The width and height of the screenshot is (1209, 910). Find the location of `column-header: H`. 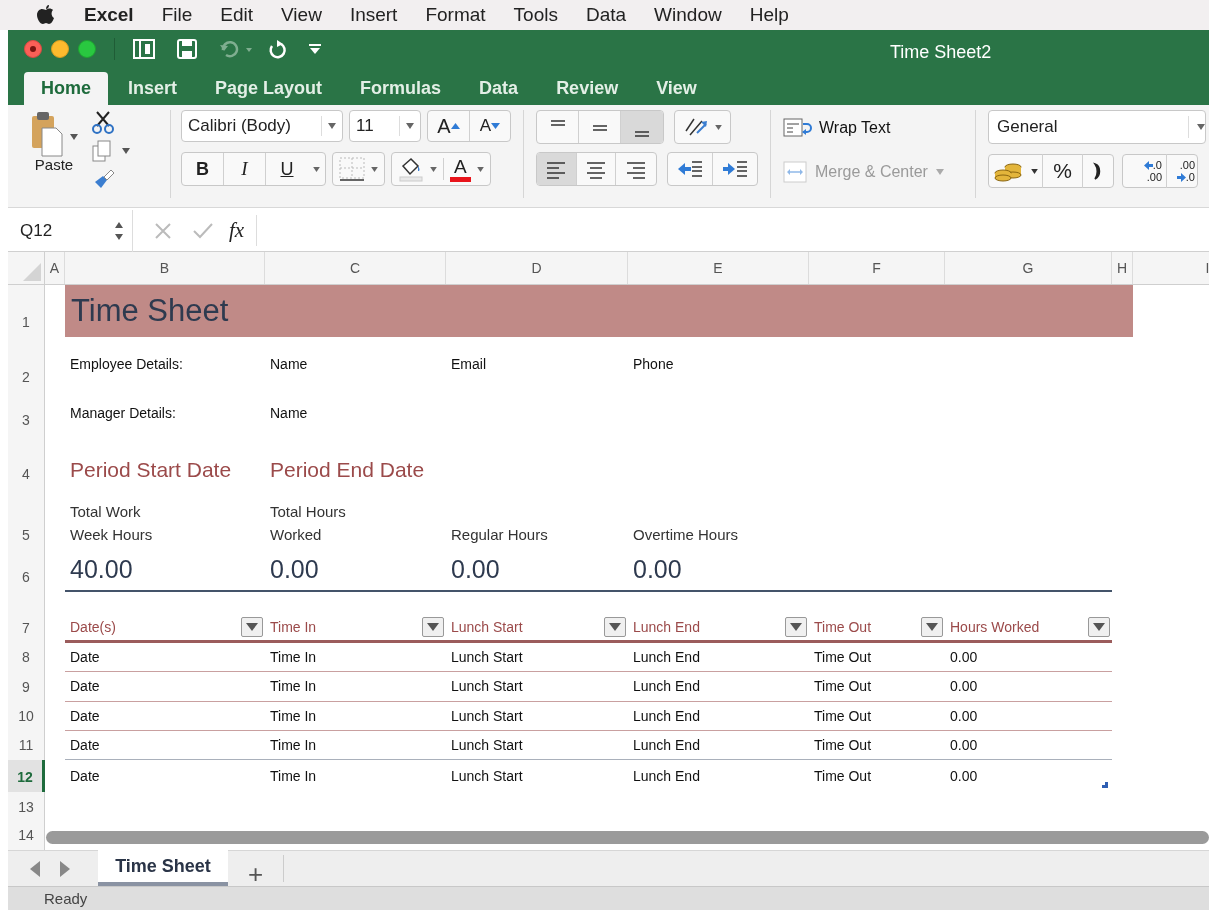

column-header: H is located at coordinates (1122, 268).